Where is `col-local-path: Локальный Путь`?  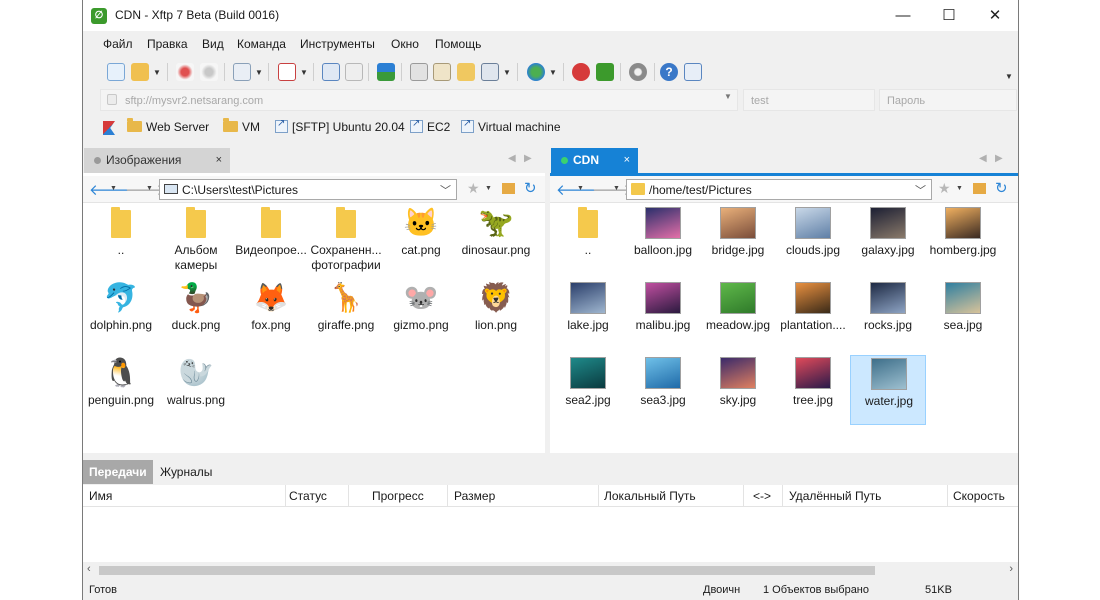 col-local-path: Локальный Путь is located at coordinates (650, 496).